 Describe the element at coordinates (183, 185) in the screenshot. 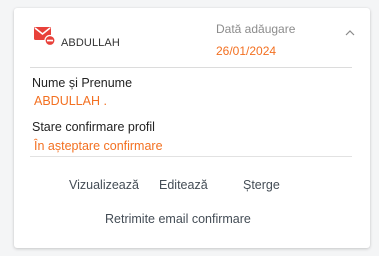

I see `edit-button: Editează` at that location.